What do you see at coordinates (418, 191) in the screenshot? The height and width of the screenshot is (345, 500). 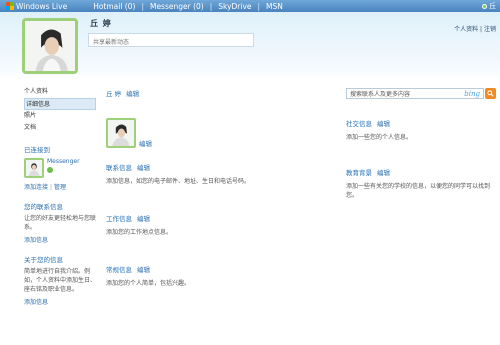 I see `education-body: 添加一些有关您的学校的信息，以便您的同学可以找到您。` at bounding box center [418, 191].